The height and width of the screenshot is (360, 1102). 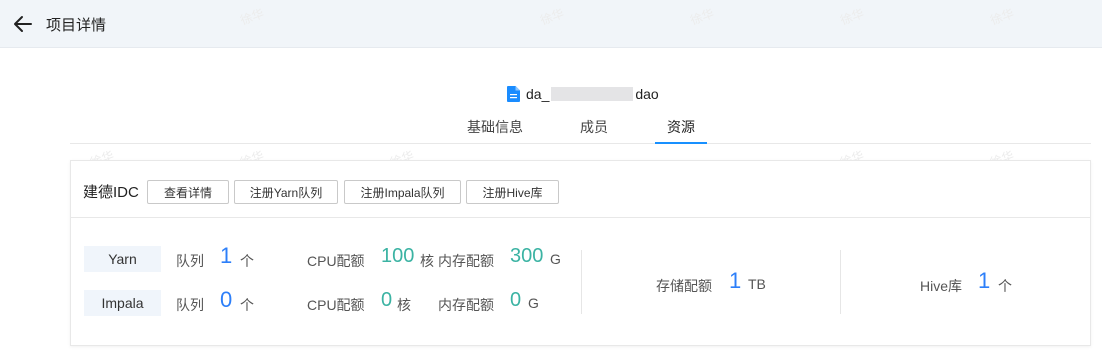 I want to click on impala-memory-label: 内存配额, so click(x=466, y=305).